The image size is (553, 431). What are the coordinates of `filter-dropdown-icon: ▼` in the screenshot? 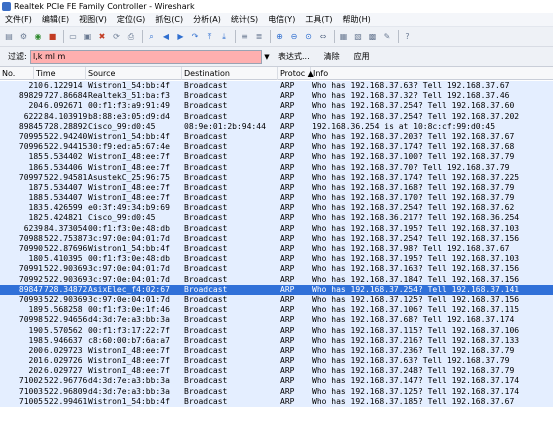 It's located at (267, 57).